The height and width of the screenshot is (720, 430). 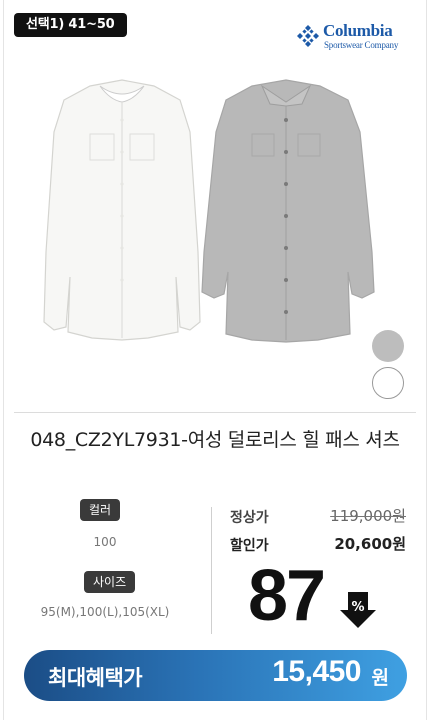 I want to click on product-title: 048_CZ2YL7931-여성 덜로리스 힐 패스 셔츠, so click(x=215, y=440).